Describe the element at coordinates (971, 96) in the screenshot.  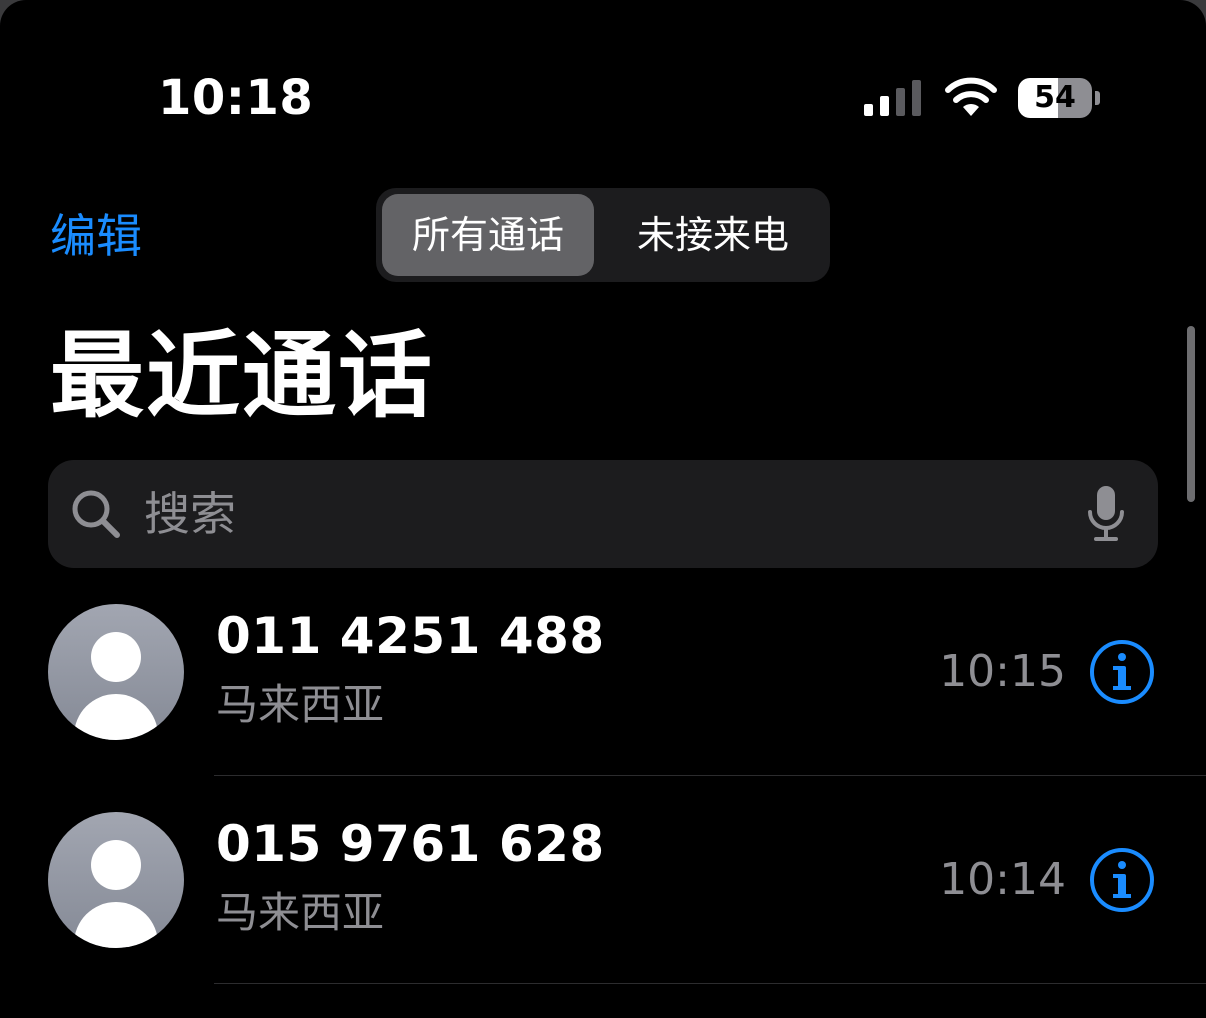
I see `wifi-icon` at that location.